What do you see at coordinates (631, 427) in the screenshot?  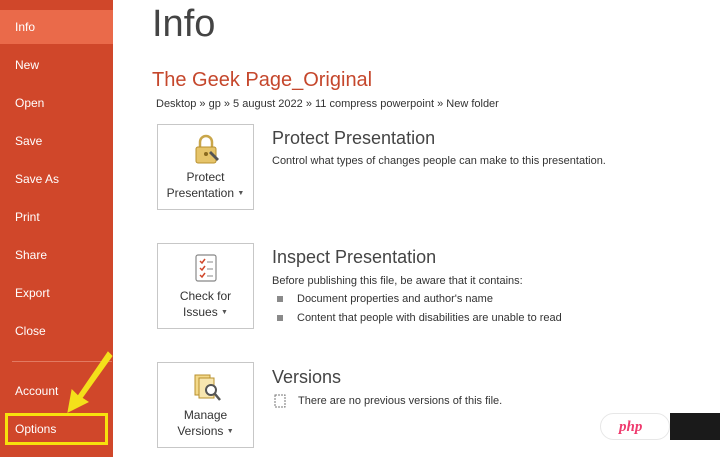 I see `watermark-text: php` at bounding box center [631, 427].